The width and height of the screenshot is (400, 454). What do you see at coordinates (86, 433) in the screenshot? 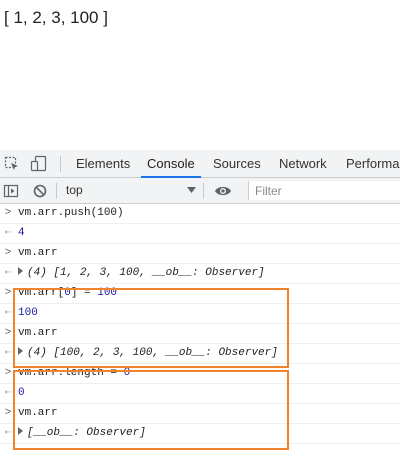
I see `array-preview: [__ob__: Observer]` at bounding box center [86, 433].